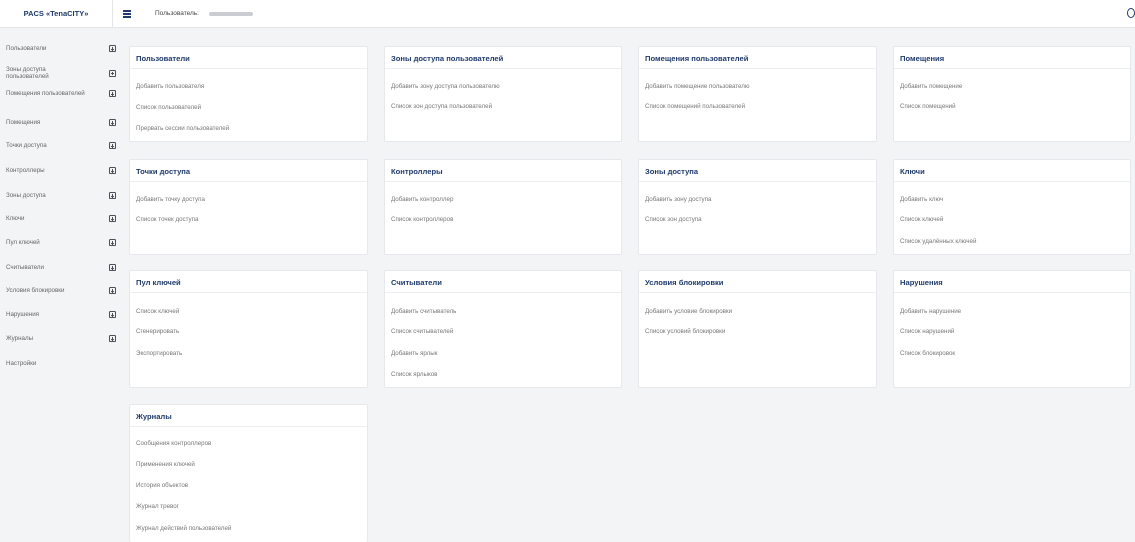  Describe the element at coordinates (414, 374) in the screenshot. I see `card-link: Список ярлыков` at that location.